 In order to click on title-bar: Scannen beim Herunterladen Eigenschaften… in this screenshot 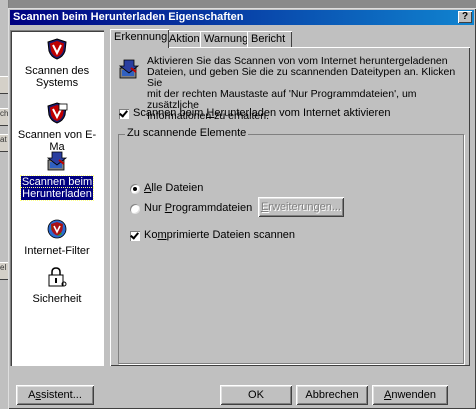, I will do `click(242, 17)`.